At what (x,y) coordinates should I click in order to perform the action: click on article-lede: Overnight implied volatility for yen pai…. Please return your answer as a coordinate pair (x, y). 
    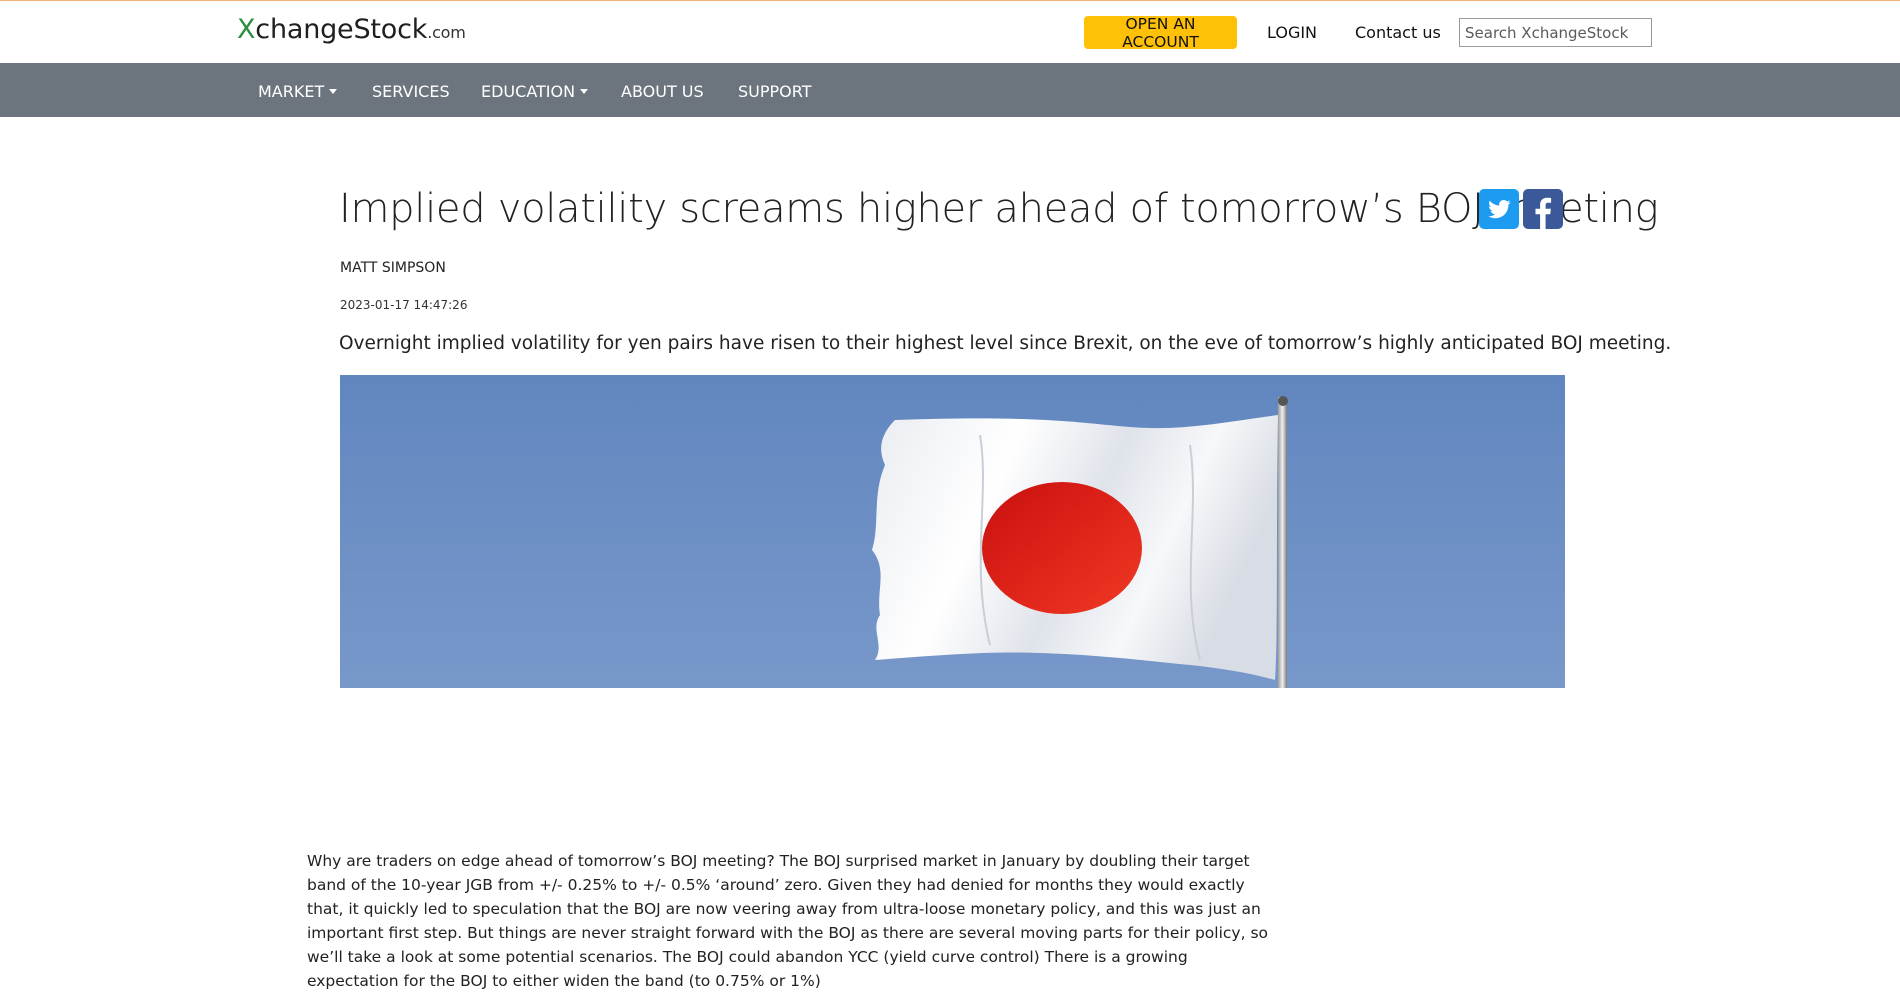
    Looking at the image, I should click on (1005, 343).